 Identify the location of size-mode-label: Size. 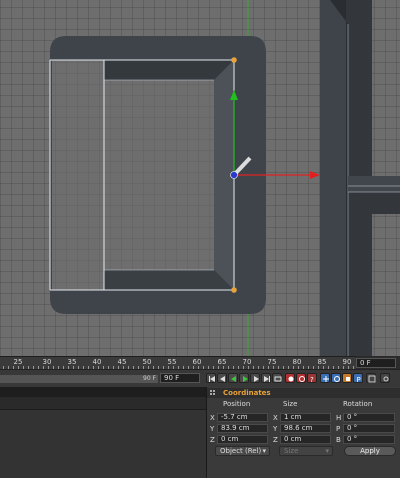
(291, 451).